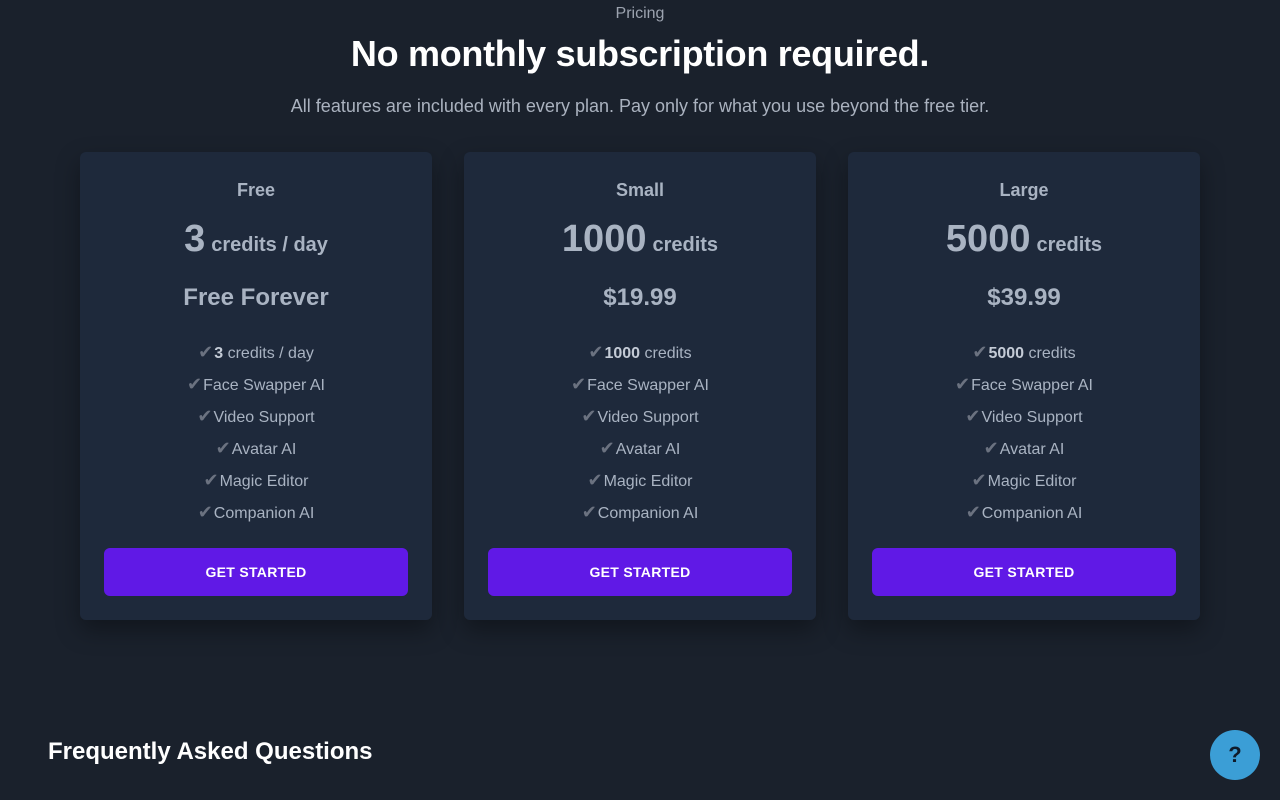 The image size is (1280, 800). What do you see at coordinates (988, 239) in the screenshot?
I see `credit-amount: 5000` at bounding box center [988, 239].